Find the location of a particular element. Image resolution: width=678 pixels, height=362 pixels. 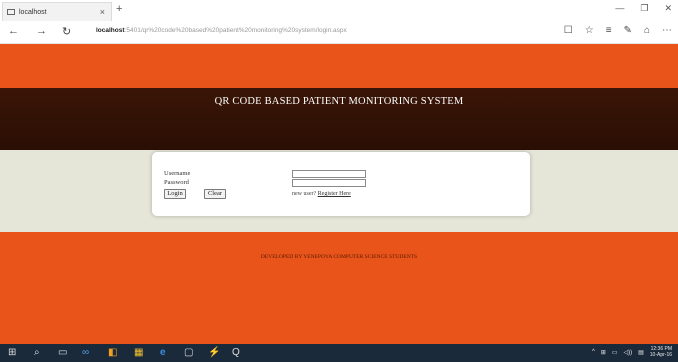

volume-icon: ◁)) is located at coordinates (627, 352).